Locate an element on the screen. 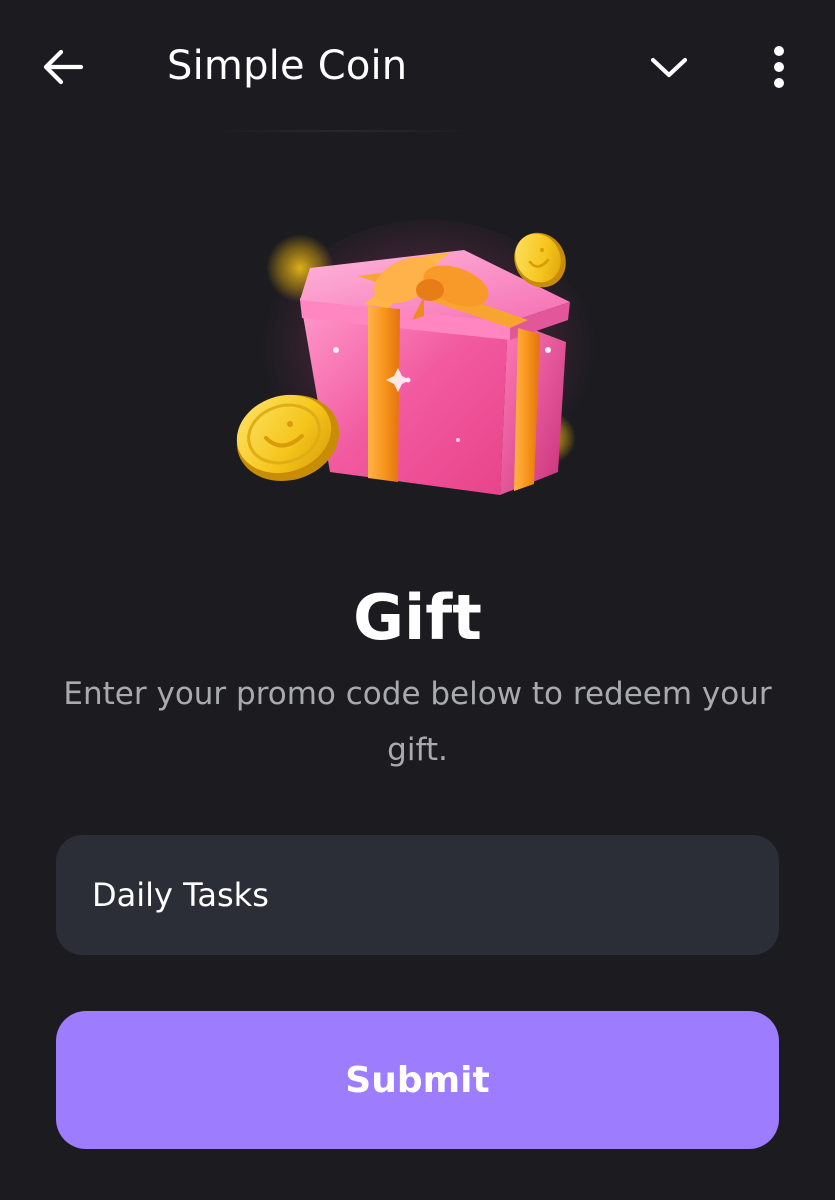 This screenshot has height=1200, width=835. gift-box-with-coins-icon is located at coordinates (417, 360).